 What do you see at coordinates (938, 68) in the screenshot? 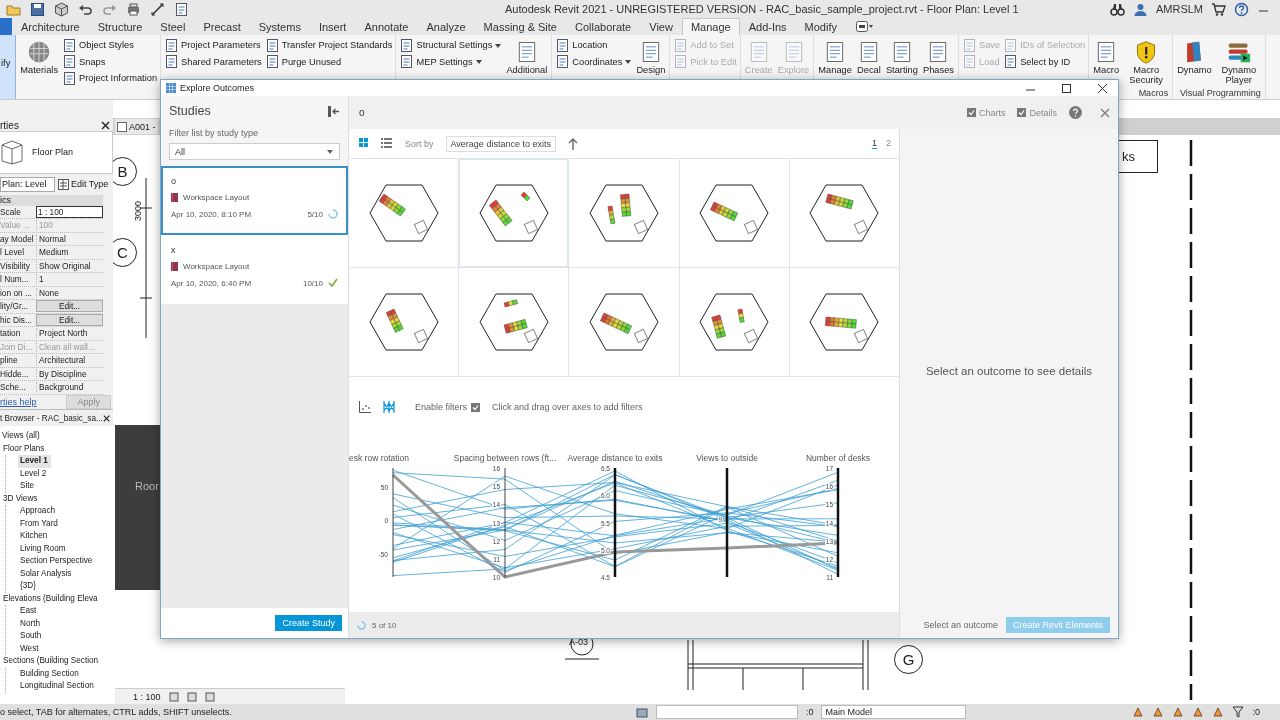
I see `ribbon-button: Phases` at bounding box center [938, 68].